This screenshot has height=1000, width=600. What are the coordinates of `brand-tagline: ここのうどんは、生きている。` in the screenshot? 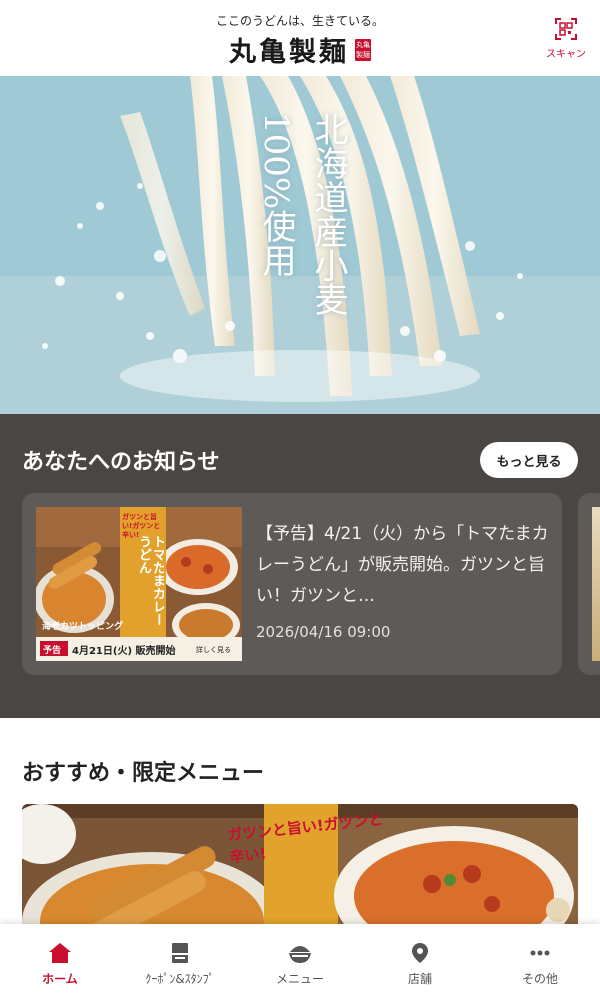 It's located at (299, 21).